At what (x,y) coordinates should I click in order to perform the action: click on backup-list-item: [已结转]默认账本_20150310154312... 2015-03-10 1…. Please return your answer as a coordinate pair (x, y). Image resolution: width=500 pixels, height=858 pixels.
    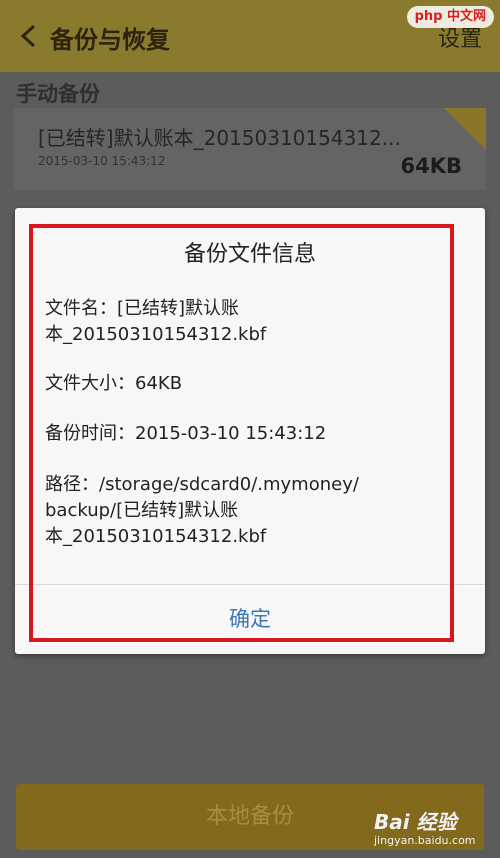
    Looking at the image, I should click on (250, 149).